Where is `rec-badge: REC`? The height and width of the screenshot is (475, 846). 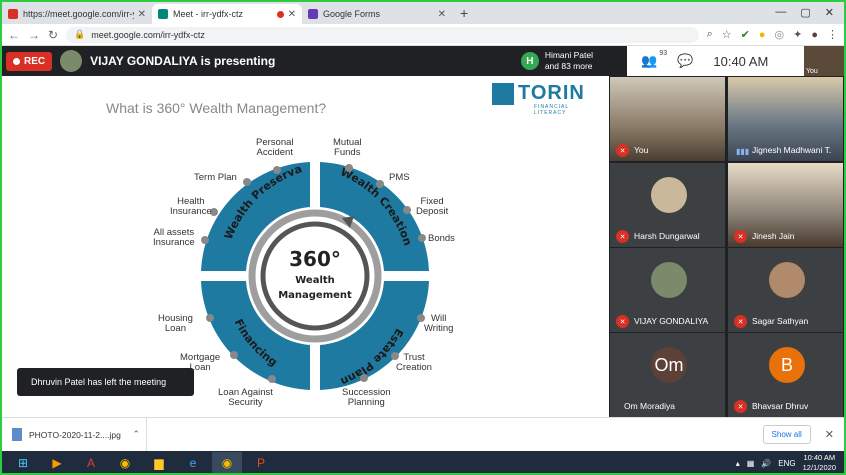
rec-badge: REC is located at coordinates (29, 61).